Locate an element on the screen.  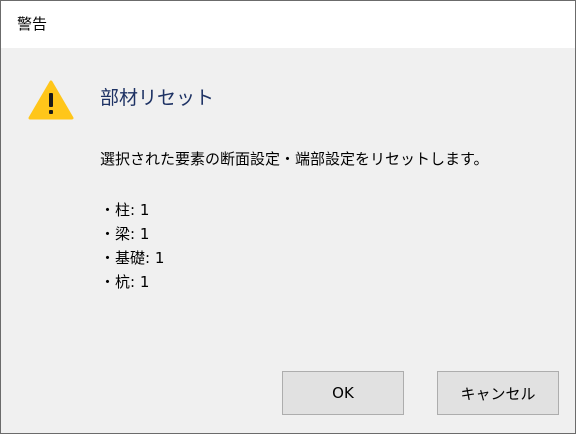
detail-item-pile: ・杭: 1 is located at coordinates (125, 282).